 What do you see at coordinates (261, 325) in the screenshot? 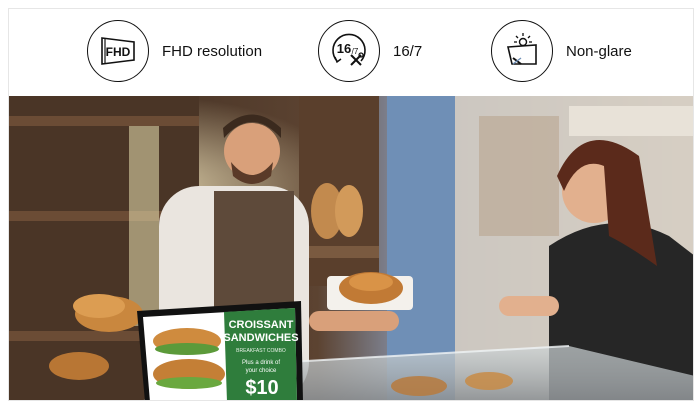
I see `sign-title-line1: CROISSANT` at bounding box center [261, 325].